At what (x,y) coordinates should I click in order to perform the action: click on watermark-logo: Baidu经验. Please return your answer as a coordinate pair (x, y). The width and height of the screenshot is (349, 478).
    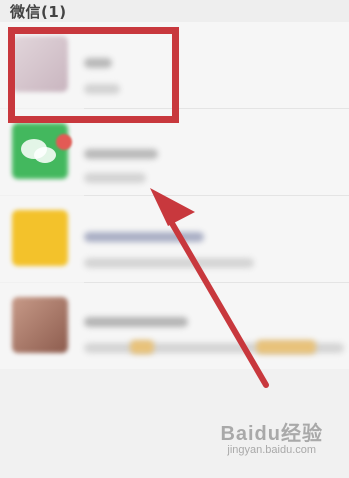
    Looking at the image, I should click on (271, 434).